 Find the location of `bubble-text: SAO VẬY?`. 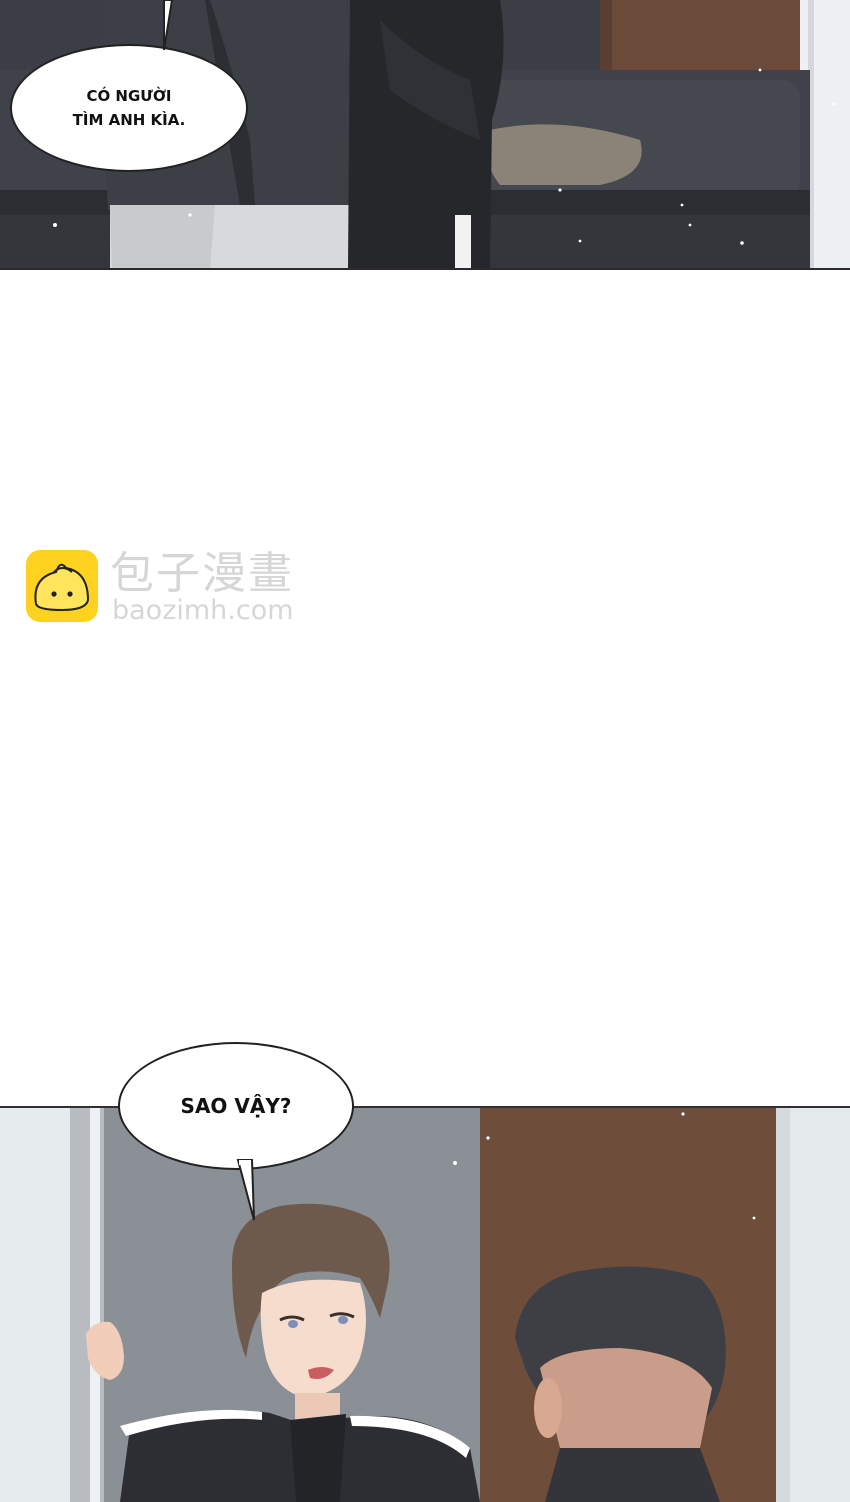

bubble-text: SAO VẬY? is located at coordinates (236, 1106).